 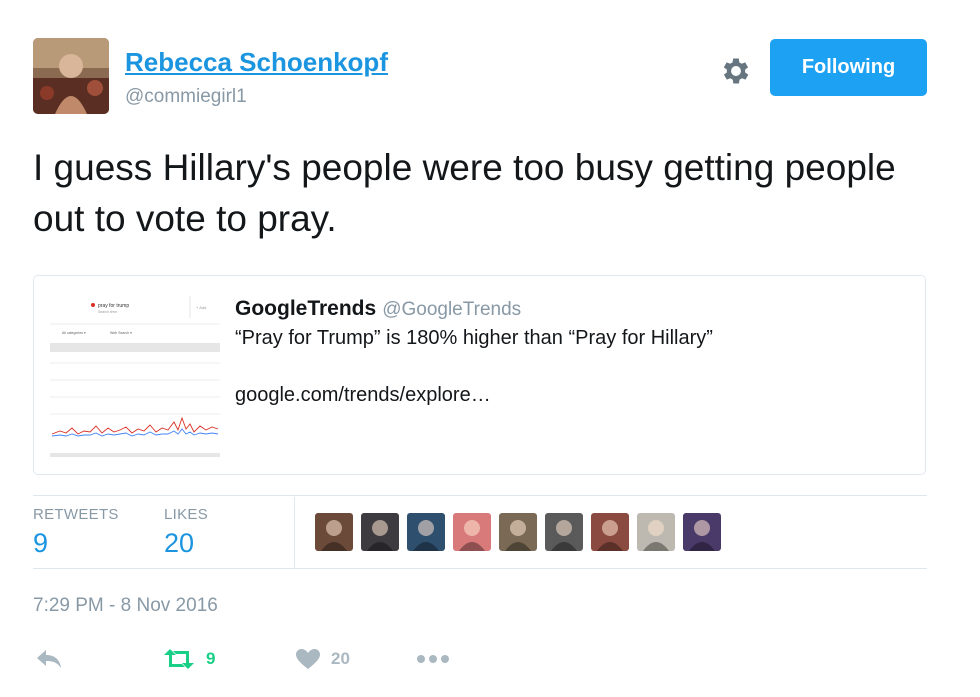 What do you see at coordinates (113, 306) in the screenshot?
I see `thumb-search-term: pray for trump` at bounding box center [113, 306].